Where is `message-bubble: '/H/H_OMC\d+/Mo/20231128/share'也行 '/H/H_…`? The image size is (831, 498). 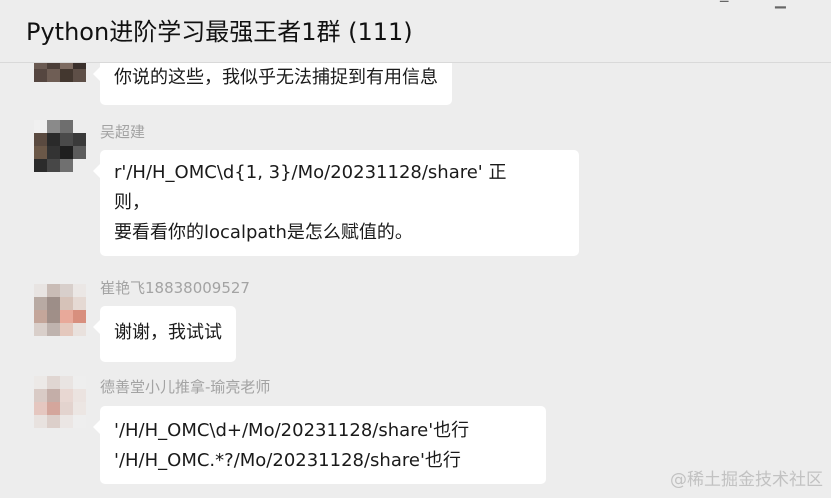
message-bubble: '/H/H_OMC\d+/Mo/20231128/share'也行 '/H/H_… is located at coordinates (319, 445).